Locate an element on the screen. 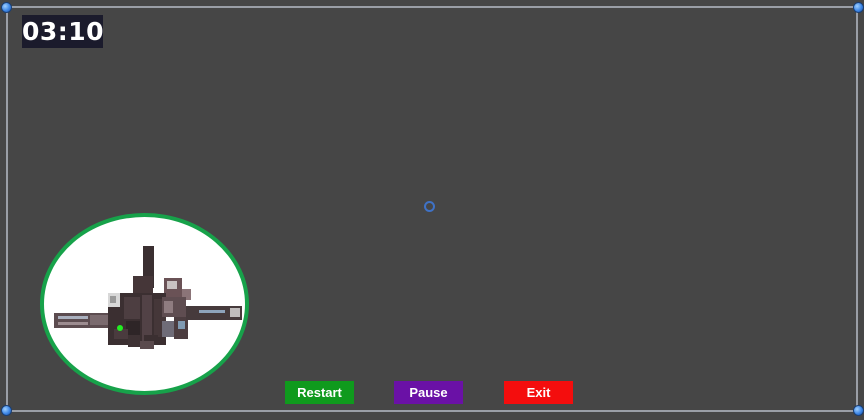 The height and width of the screenshot is (420, 864). countdown-timer: 03:10 is located at coordinates (63, 31).